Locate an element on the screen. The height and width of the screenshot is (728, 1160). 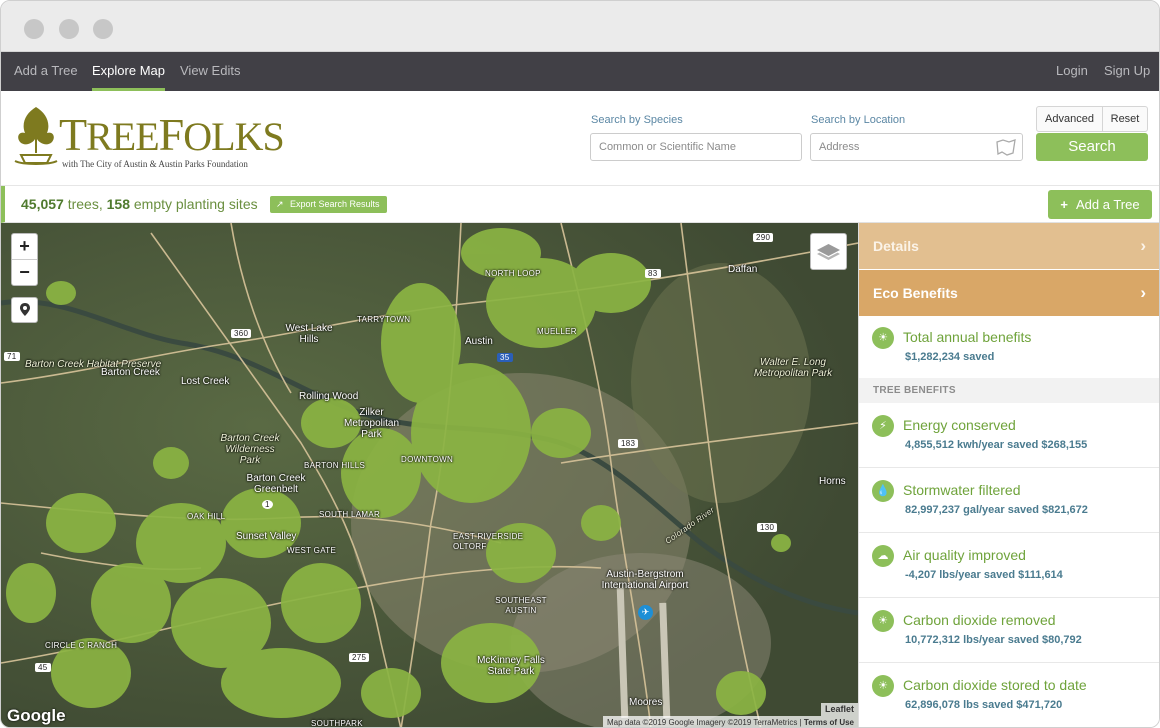
window-close-dot is located at coordinates (34, 29).